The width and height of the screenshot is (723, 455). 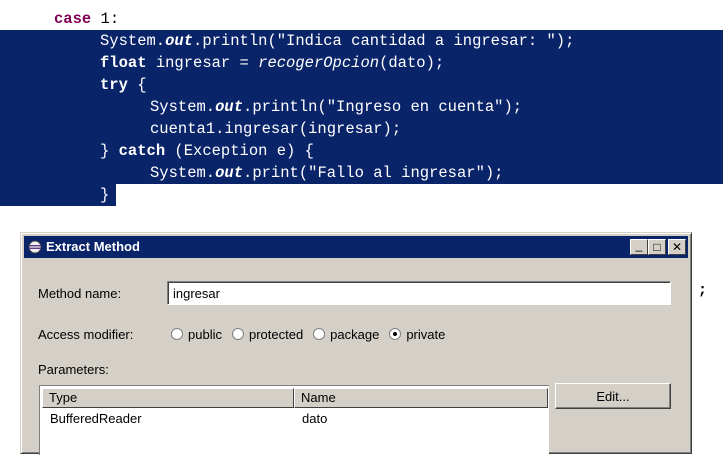 What do you see at coordinates (196, 334) in the screenshot?
I see `radio-public: public` at bounding box center [196, 334].